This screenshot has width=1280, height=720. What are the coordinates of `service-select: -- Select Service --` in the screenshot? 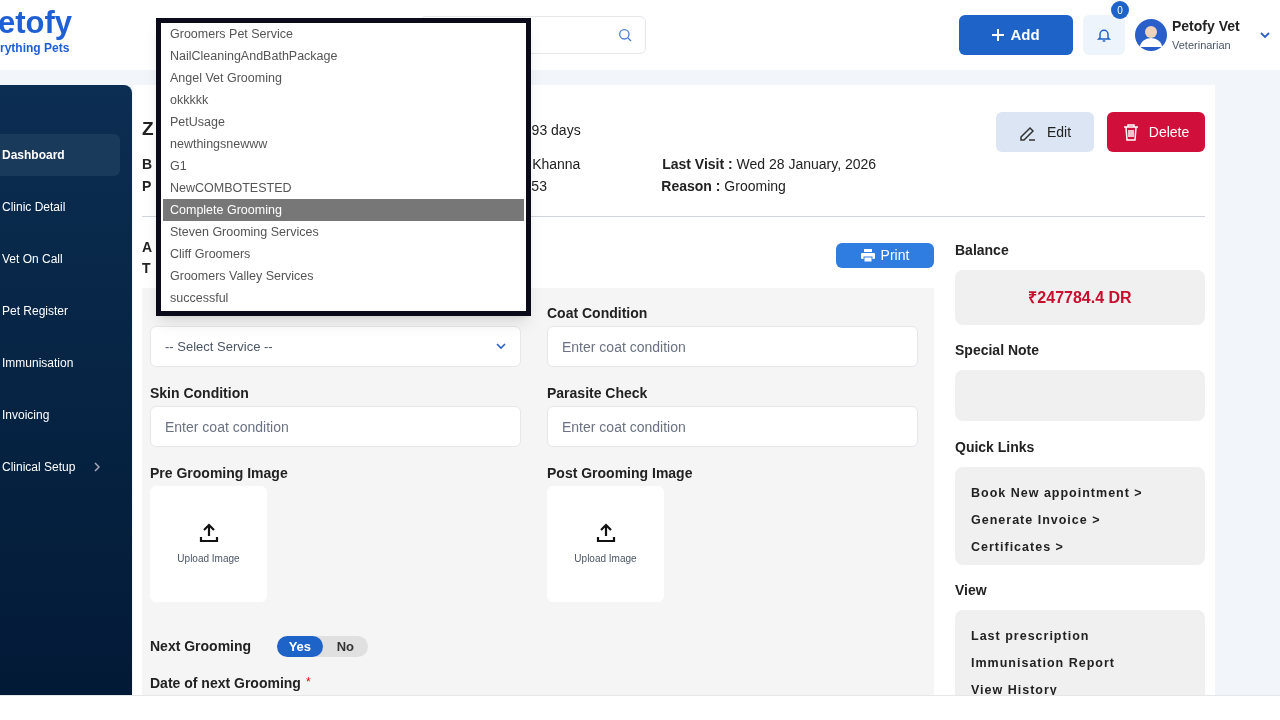 It's located at (335, 346).